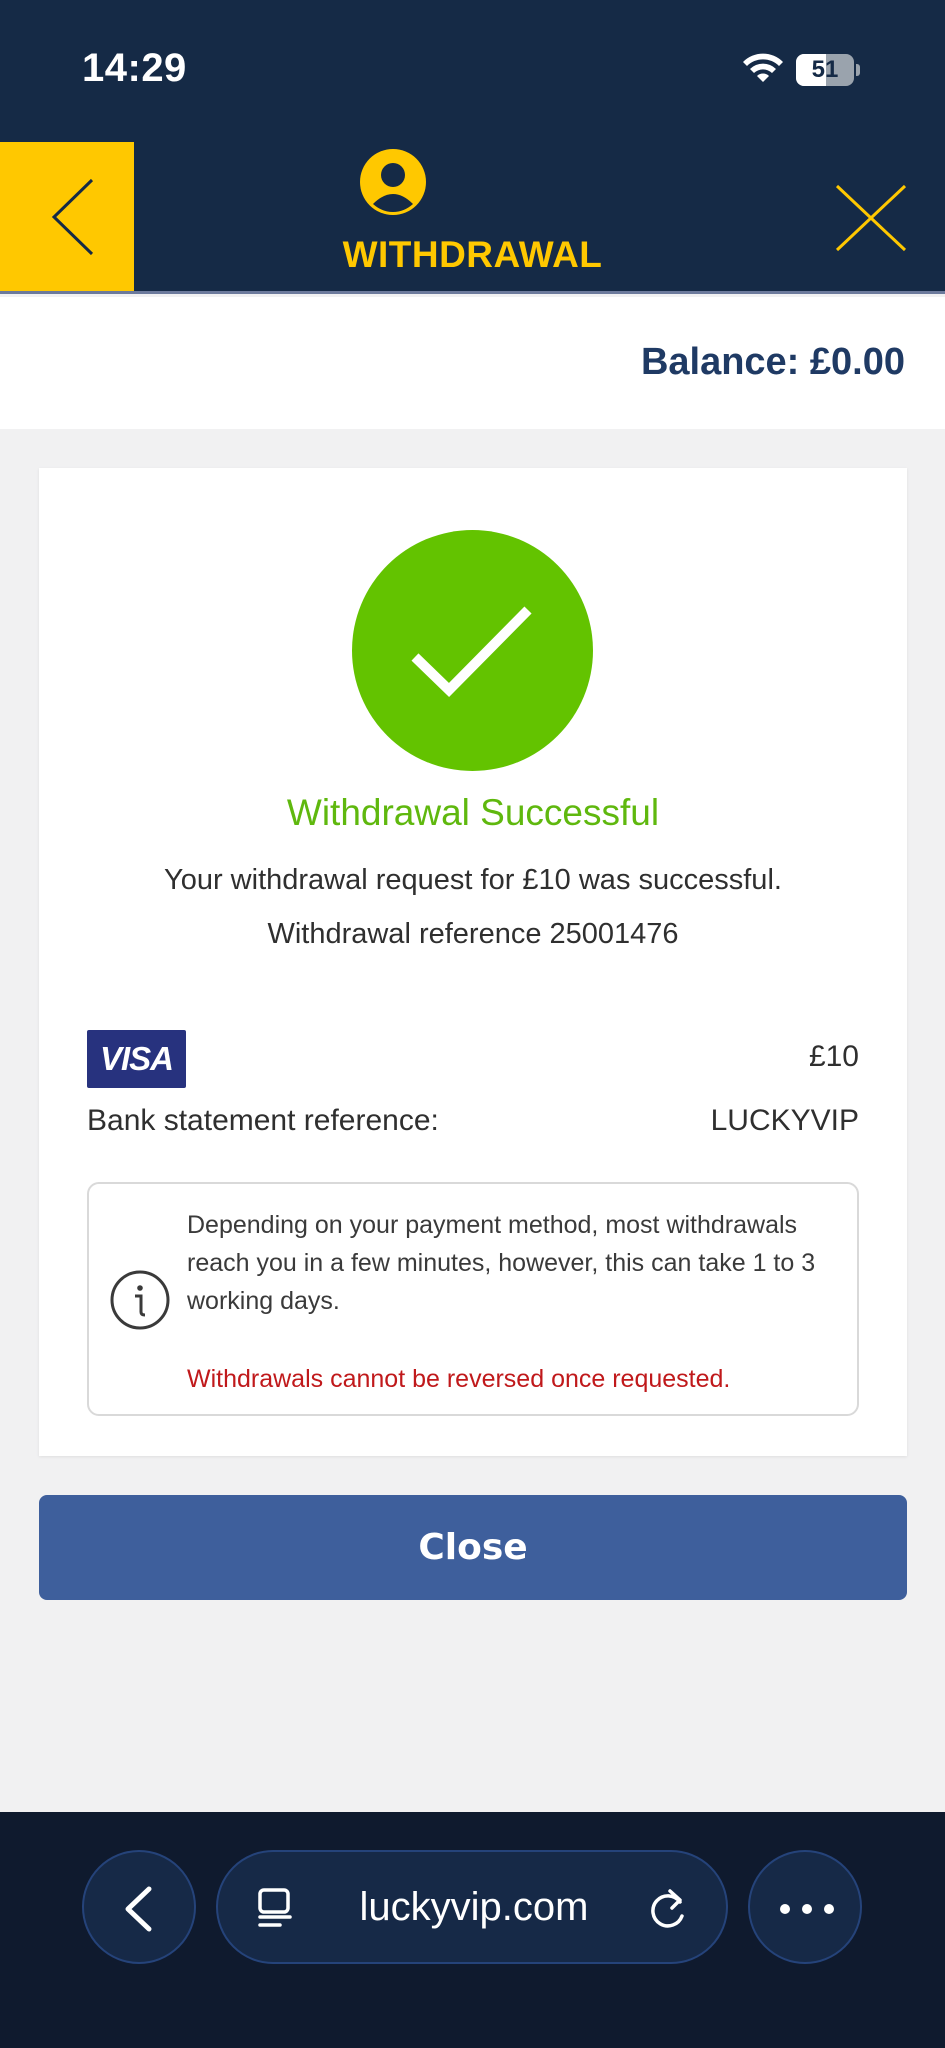 The image size is (945, 2048). I want to click on success-badge, so click(472, 650).